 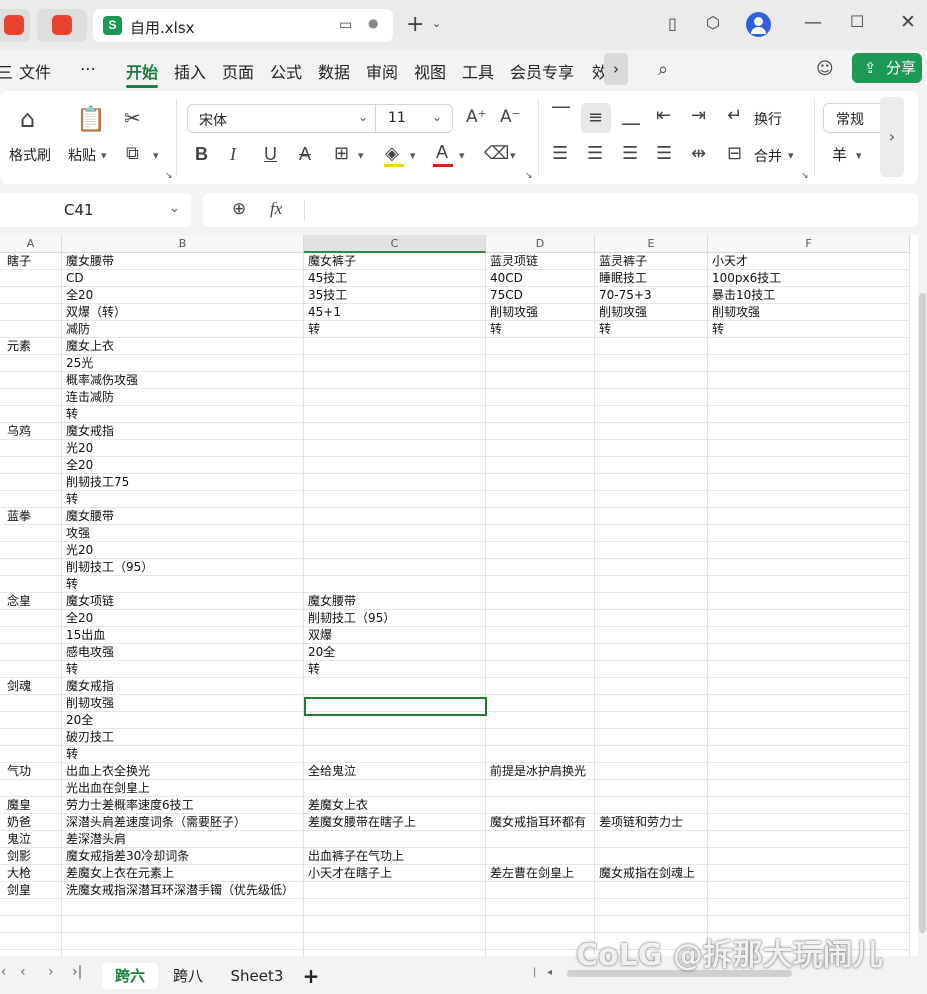 What do you see at coordinates (758, 24) in the screenshot?
I see `avatar` at bounding box center [758, 24].